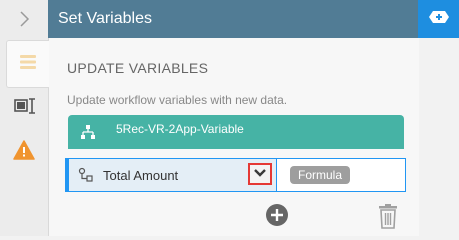  I want to click on section-title: UPDATE VARIABLES, so click(138, 68).